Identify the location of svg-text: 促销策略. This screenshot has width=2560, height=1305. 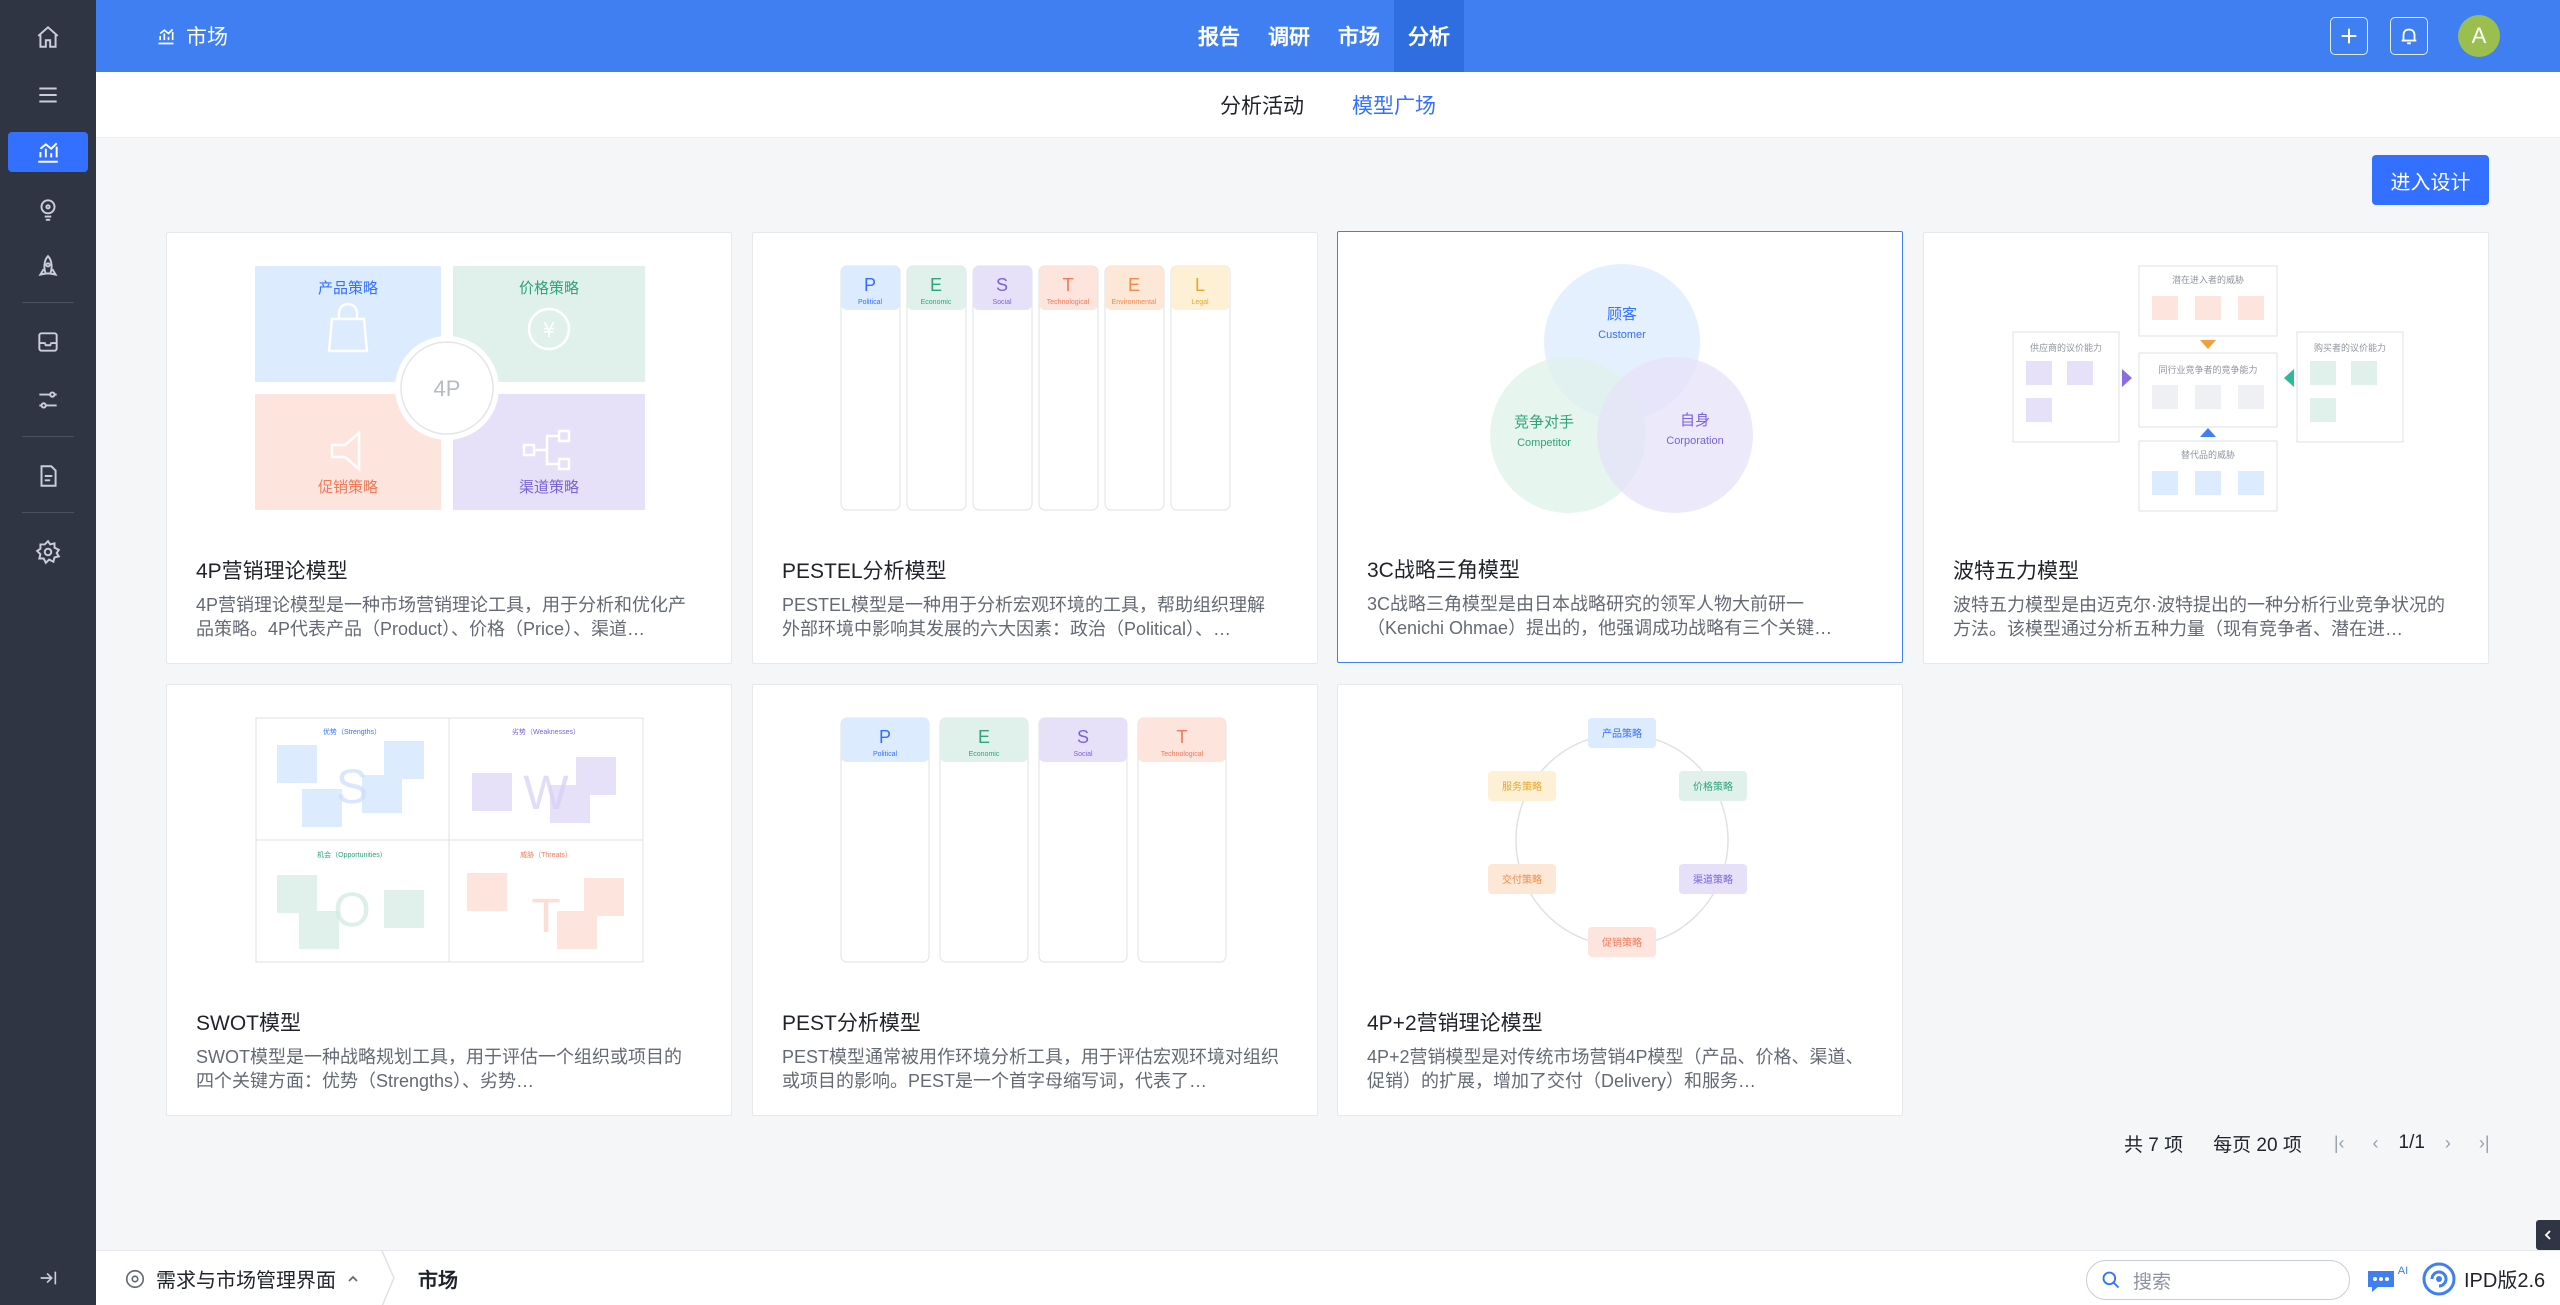
(348, 487).